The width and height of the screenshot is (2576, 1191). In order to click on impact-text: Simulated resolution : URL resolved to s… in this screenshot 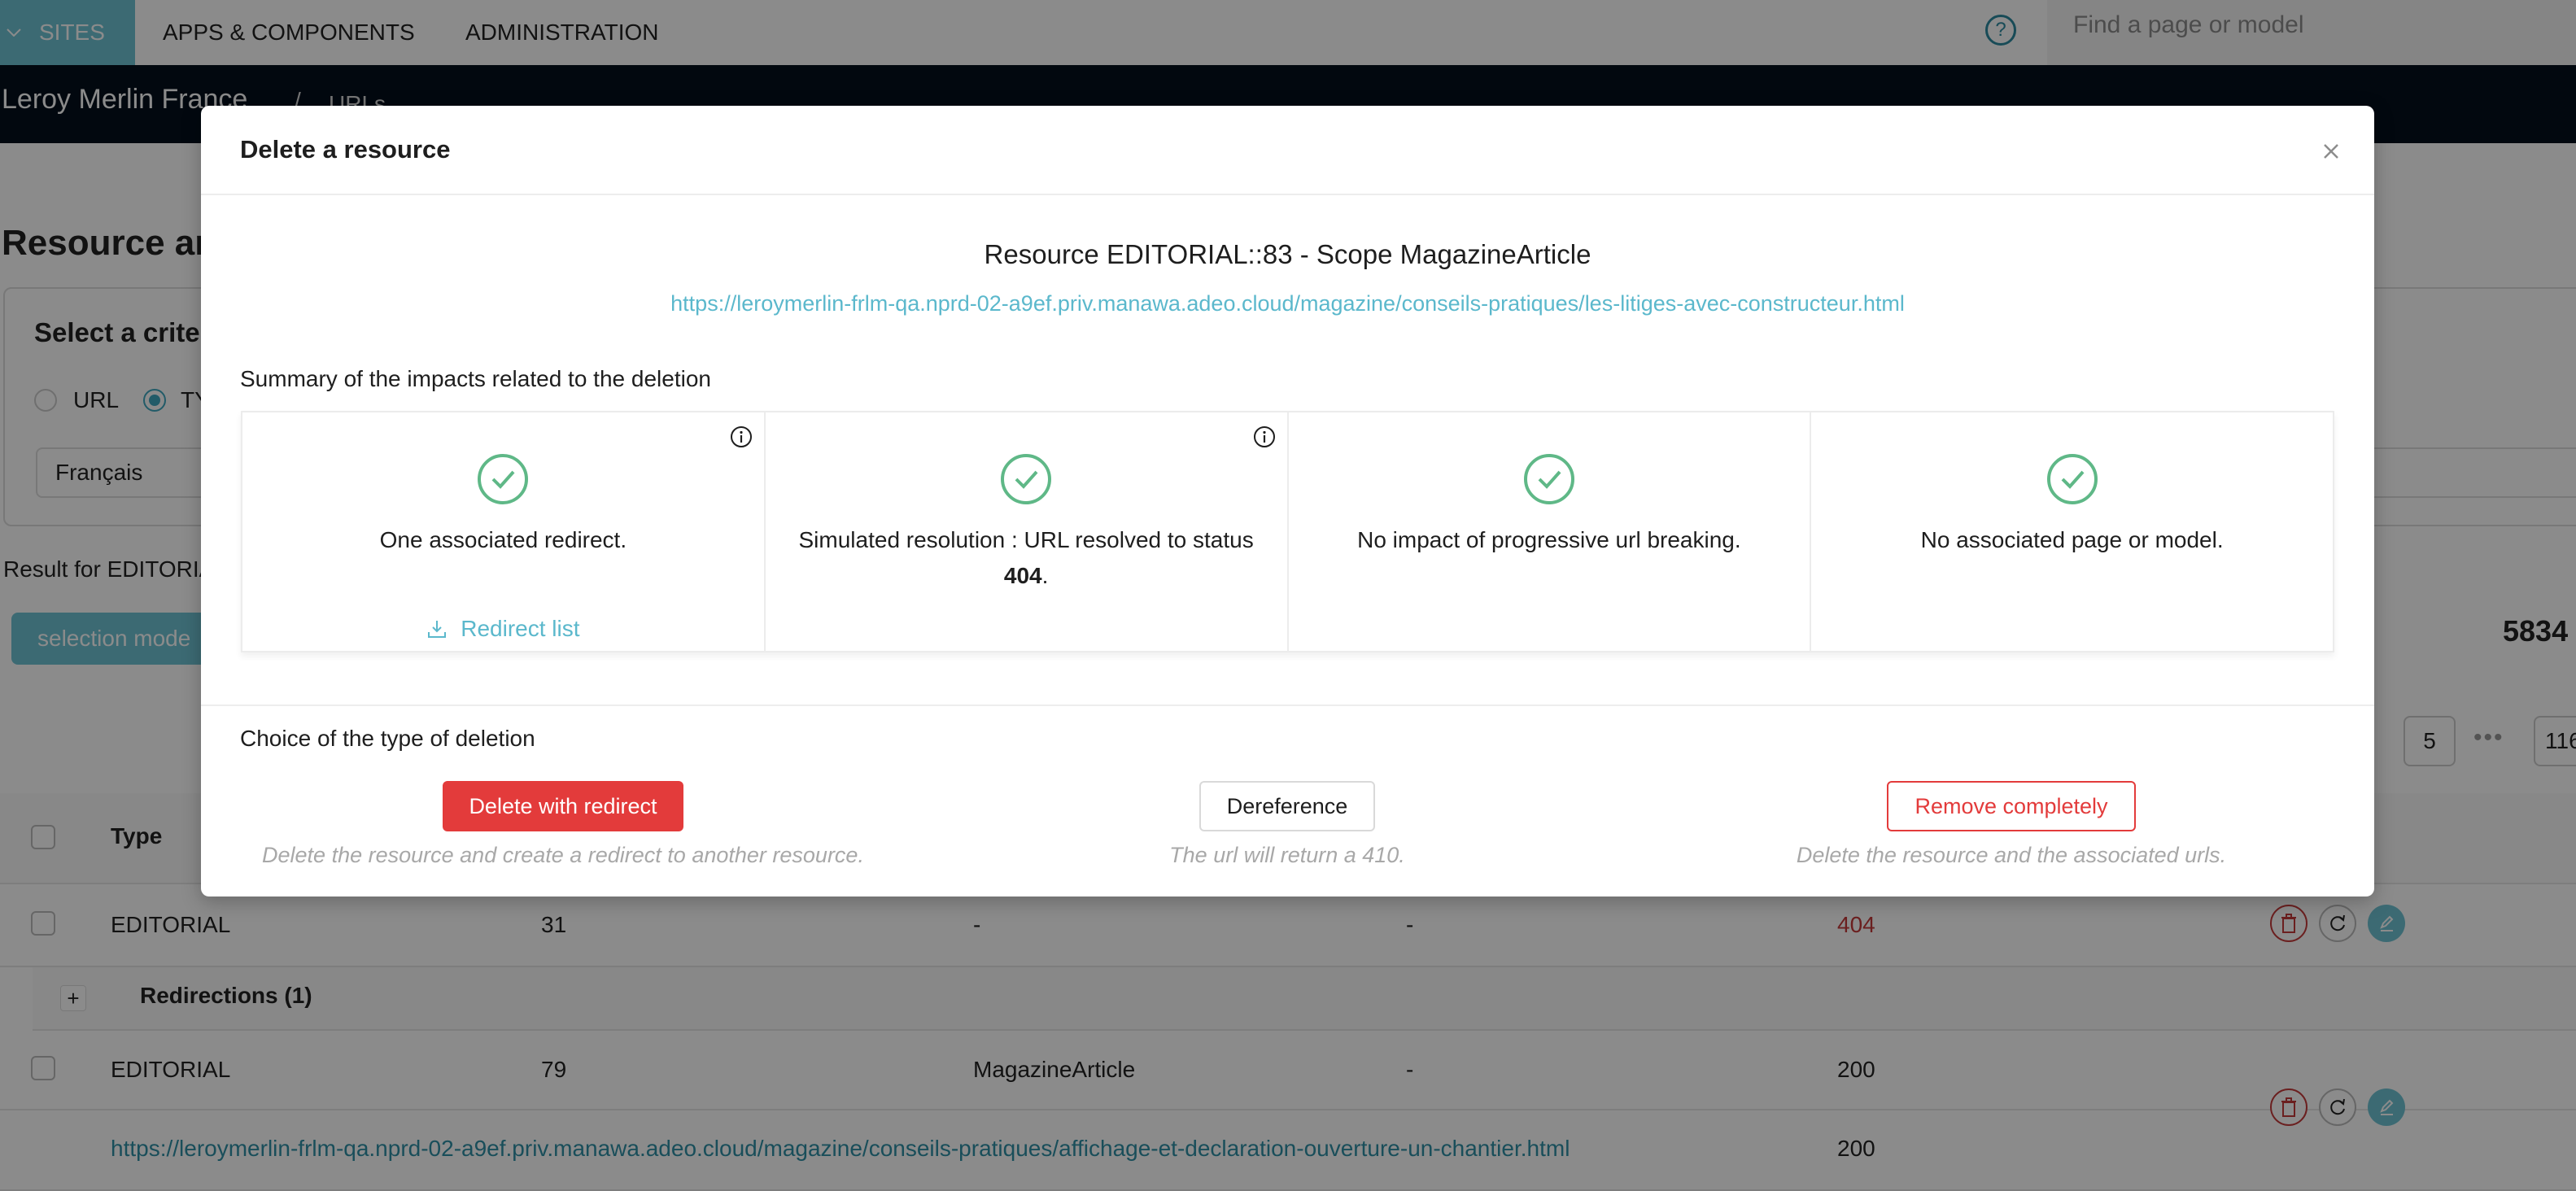, I will do `click(1026, 558)`.